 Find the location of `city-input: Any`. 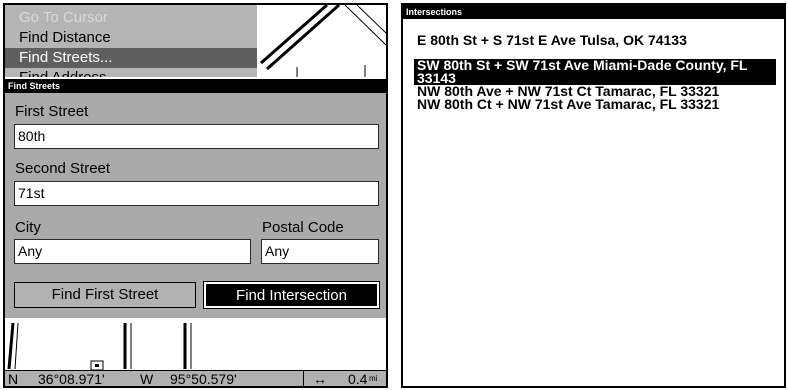

city-input: Any is located at coordinates (132, 251).